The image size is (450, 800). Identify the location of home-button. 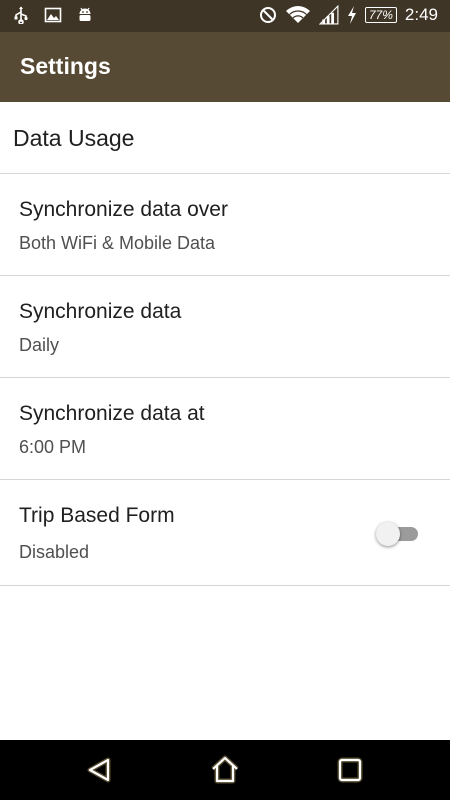
(225, 770).